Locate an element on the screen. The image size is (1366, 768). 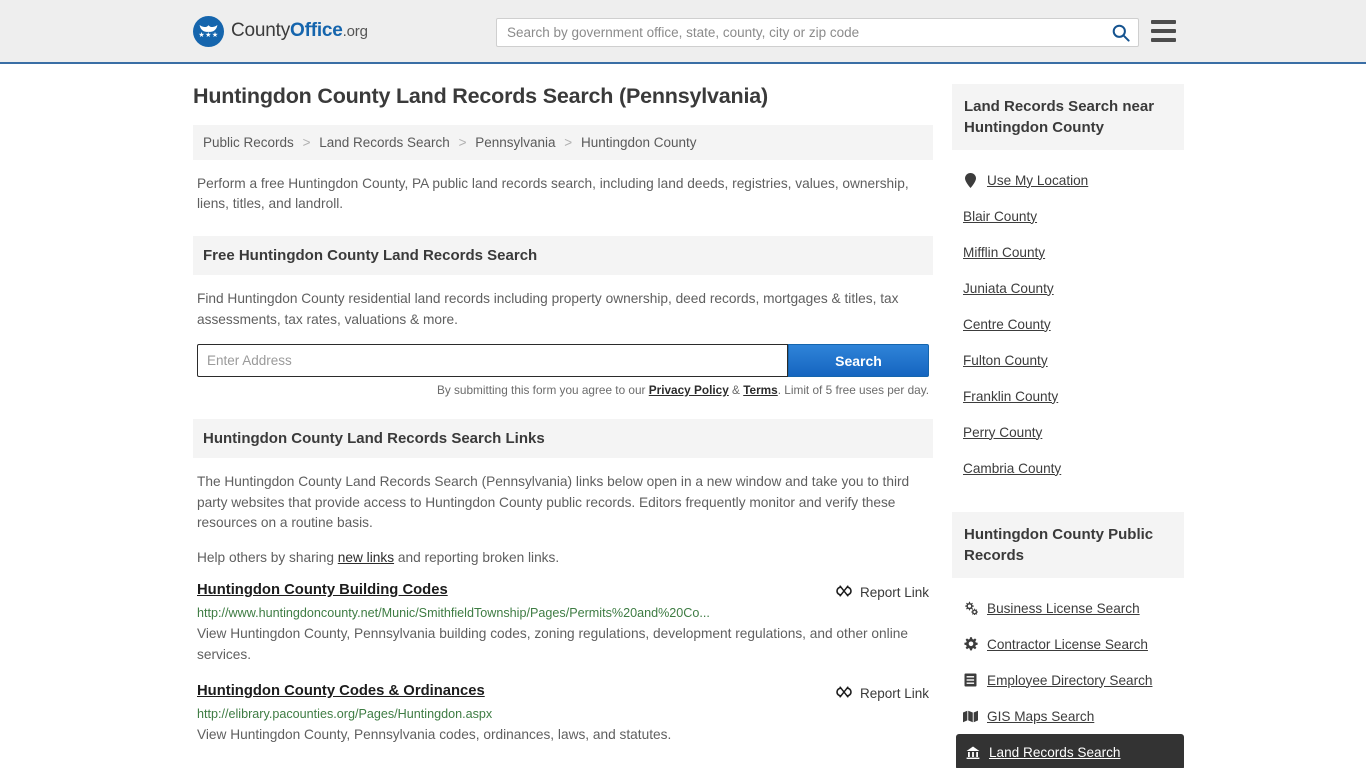
logo-text-org: .org is located at coordinates (355, 31).